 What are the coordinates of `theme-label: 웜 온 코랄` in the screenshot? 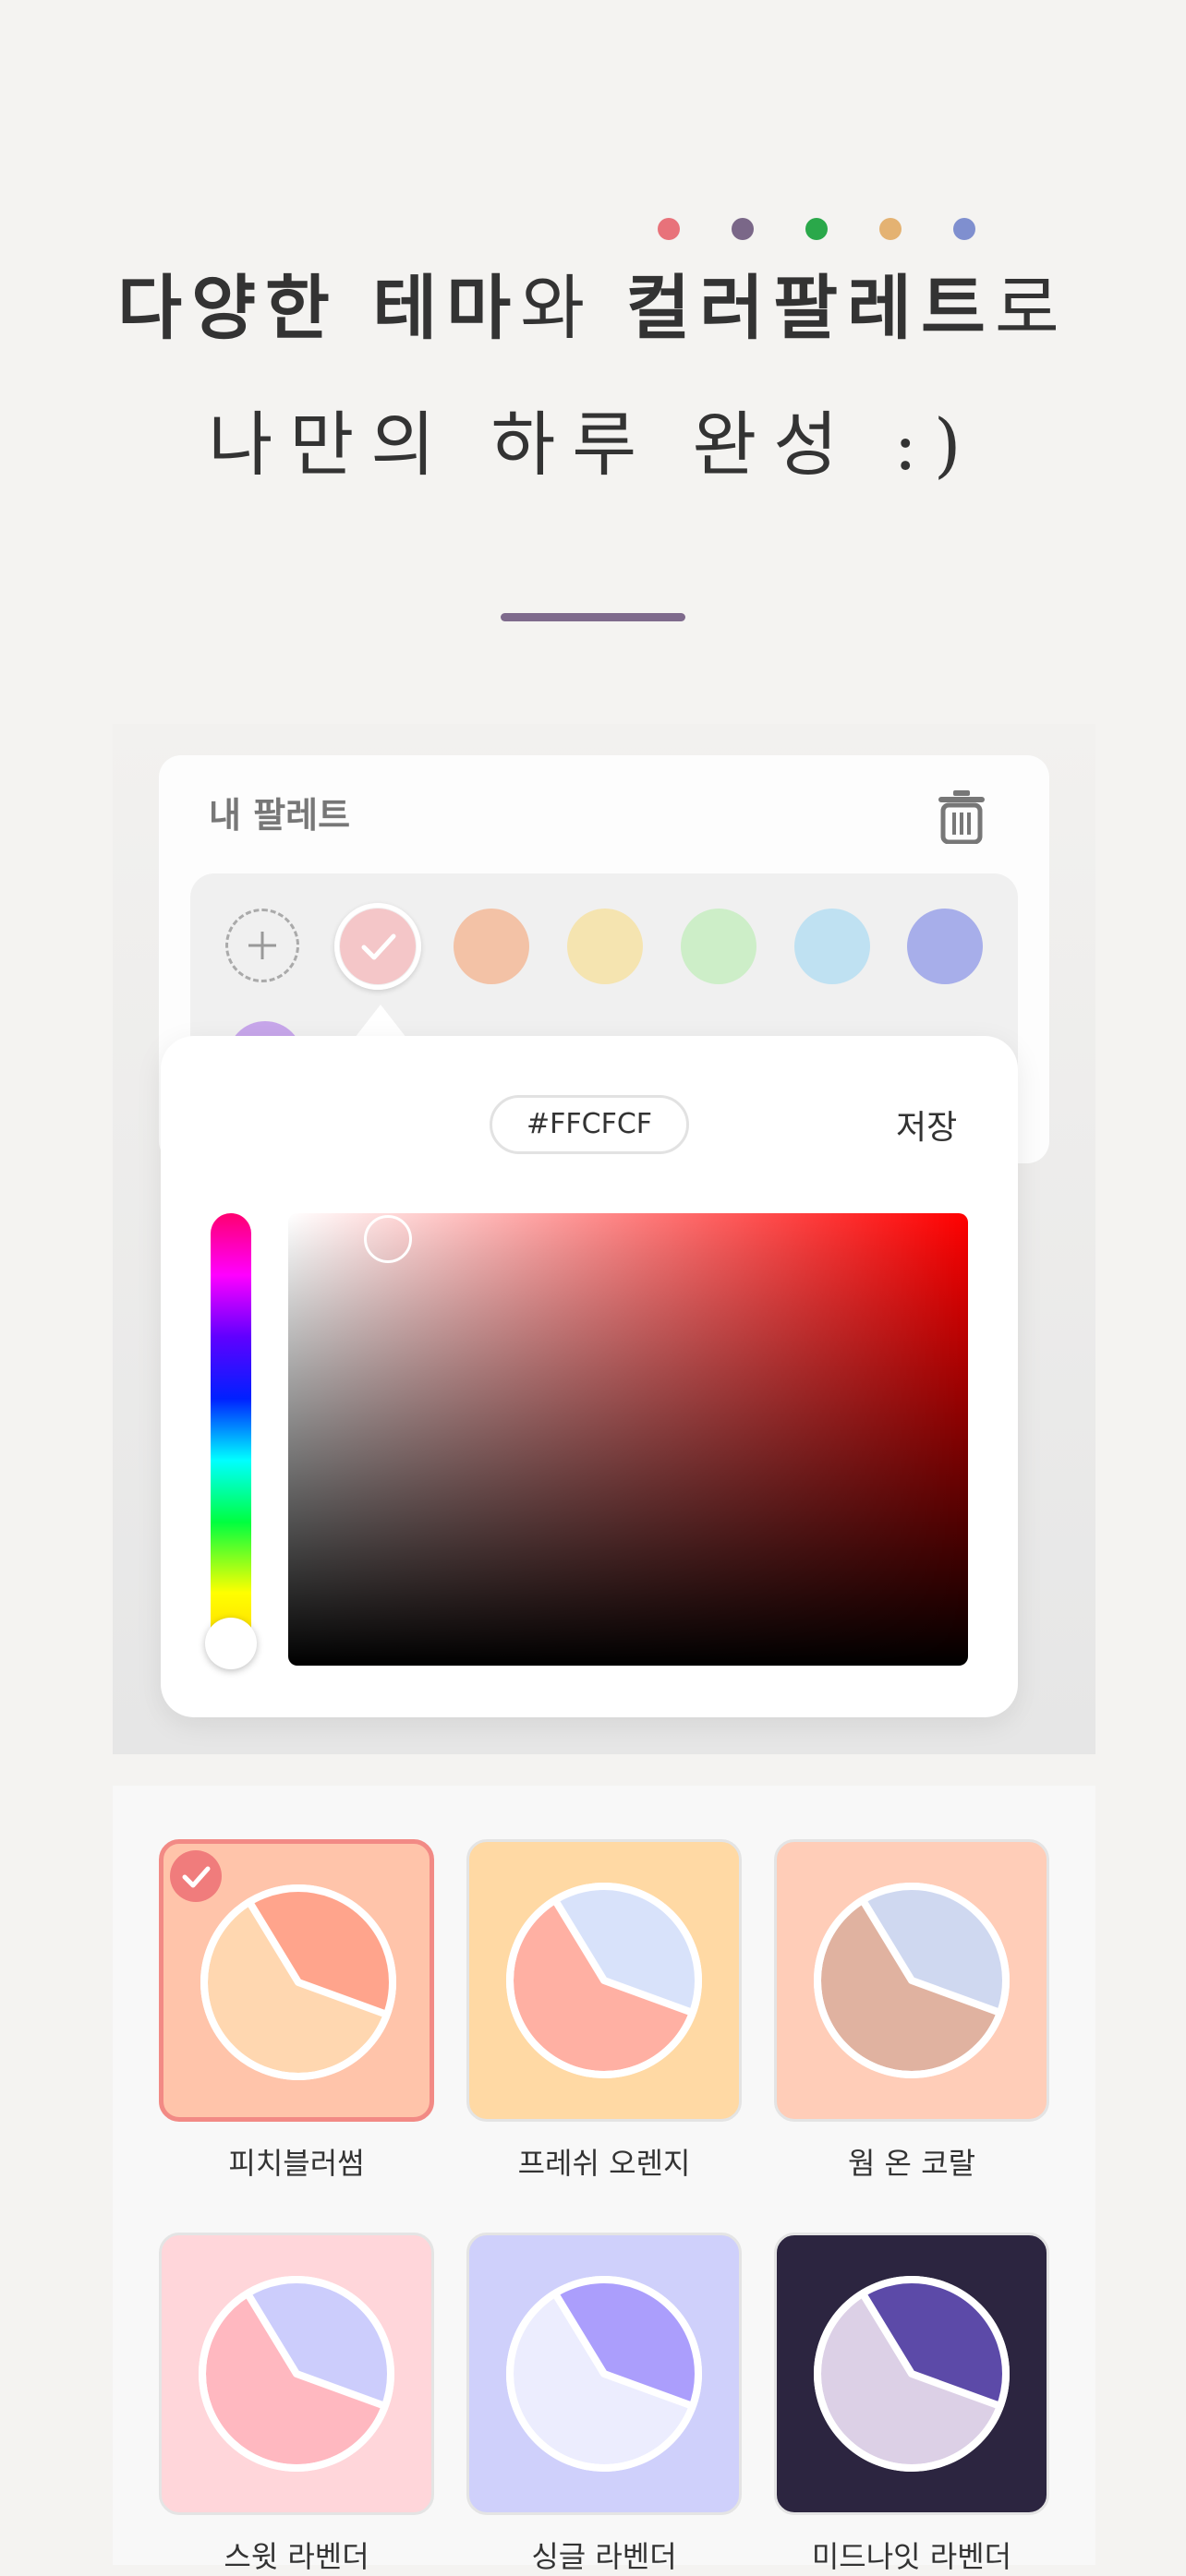 It's located at (912, 2163).